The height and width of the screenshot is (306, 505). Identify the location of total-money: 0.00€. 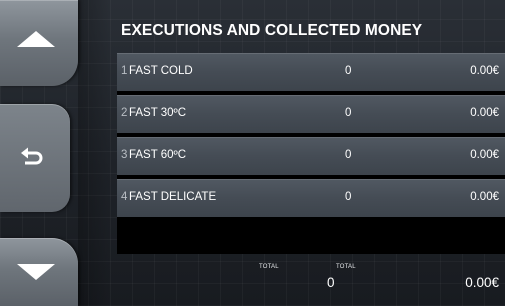
(482, 282).